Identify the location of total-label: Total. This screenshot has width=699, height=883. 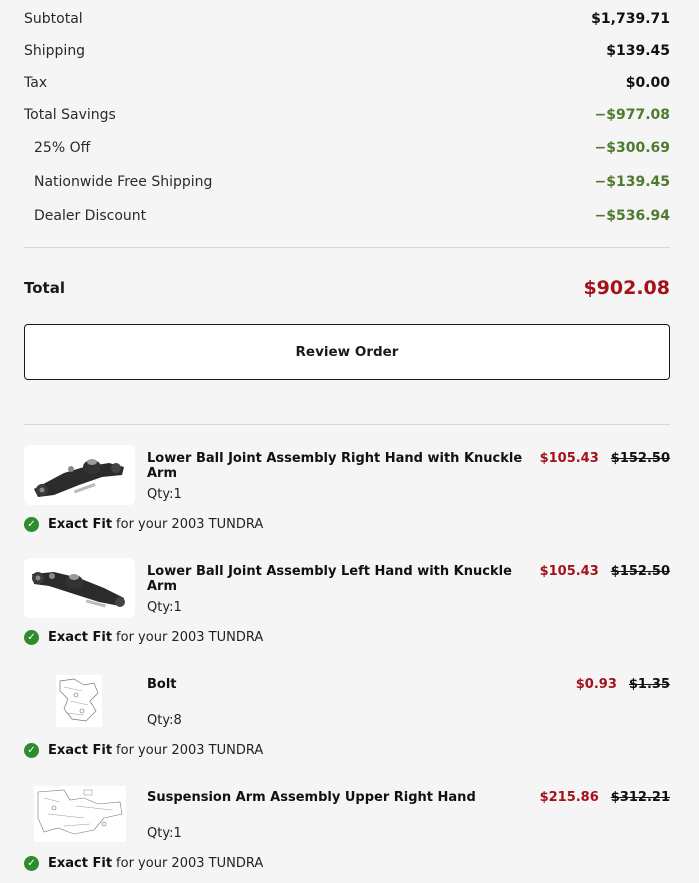
(44, 288).